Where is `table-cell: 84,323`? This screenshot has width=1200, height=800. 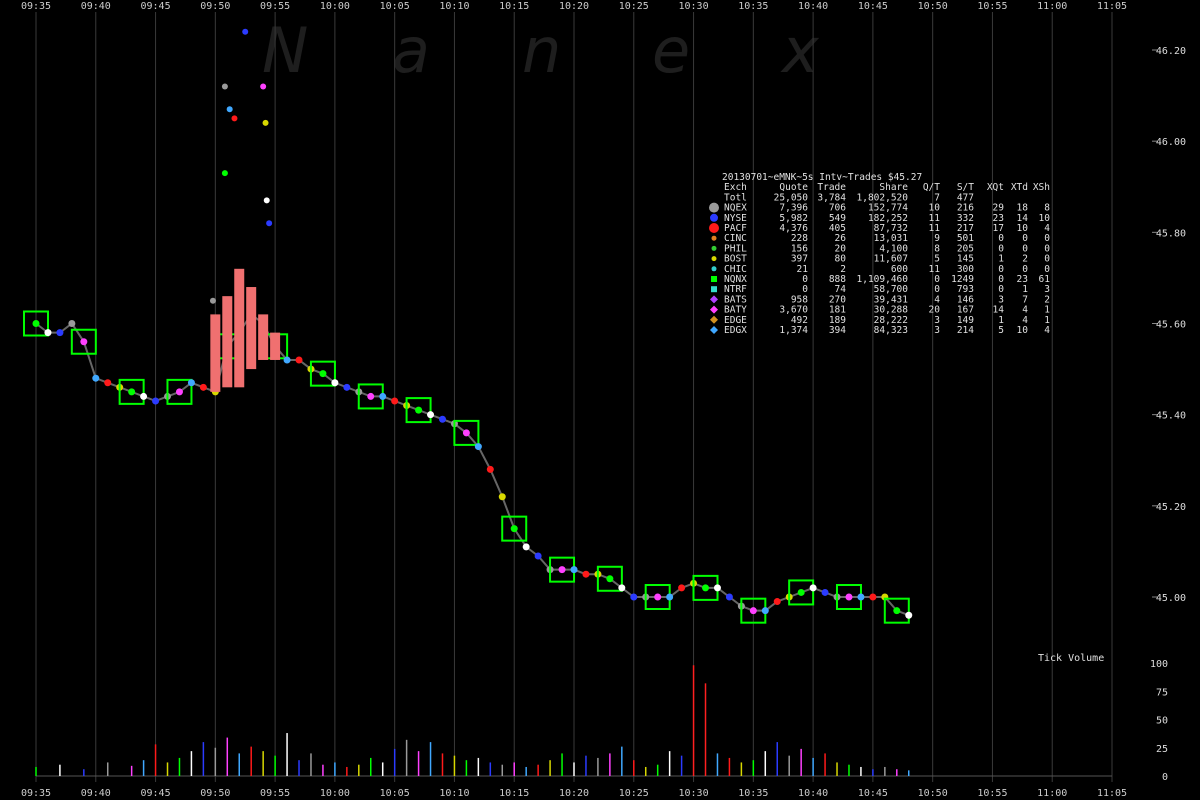
table-cell: 84,323 is located at coordinates (891, 330).